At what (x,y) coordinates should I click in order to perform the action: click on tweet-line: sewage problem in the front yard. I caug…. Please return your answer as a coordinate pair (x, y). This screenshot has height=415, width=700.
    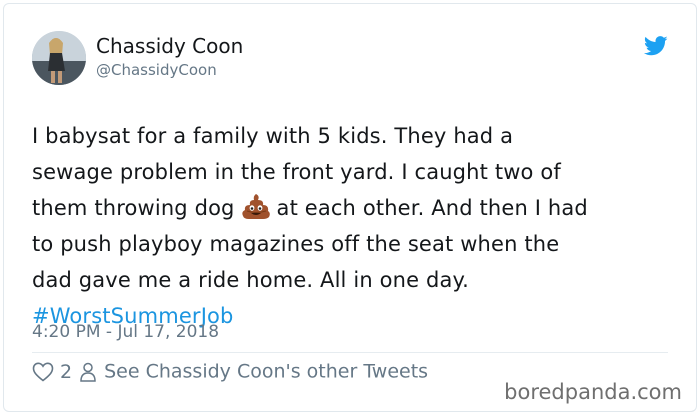
    Looking at the image, I should click on (296, 172).